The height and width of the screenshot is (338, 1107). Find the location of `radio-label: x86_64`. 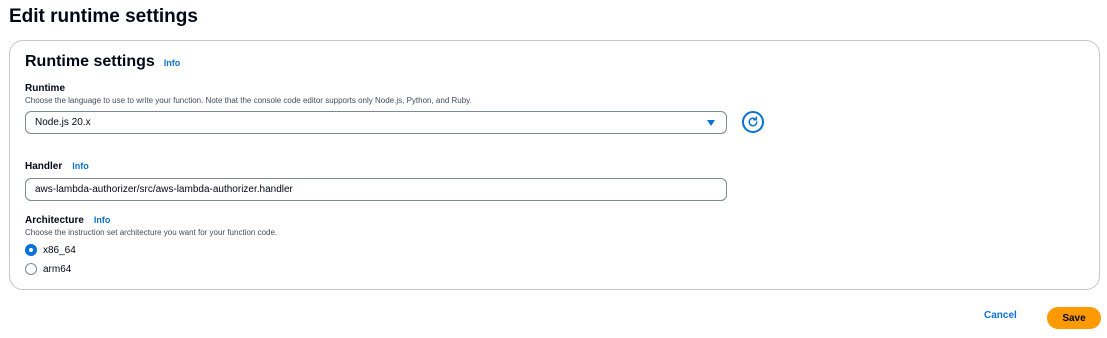

radio-label: x86_64 is located at coordinates (59, 250).